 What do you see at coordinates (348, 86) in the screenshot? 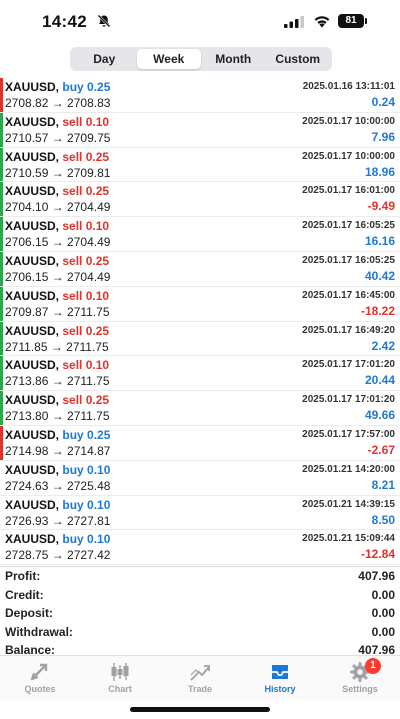
I see `trade-time: 2025.01.16 13:11:01` at bounding box center [348, 86].